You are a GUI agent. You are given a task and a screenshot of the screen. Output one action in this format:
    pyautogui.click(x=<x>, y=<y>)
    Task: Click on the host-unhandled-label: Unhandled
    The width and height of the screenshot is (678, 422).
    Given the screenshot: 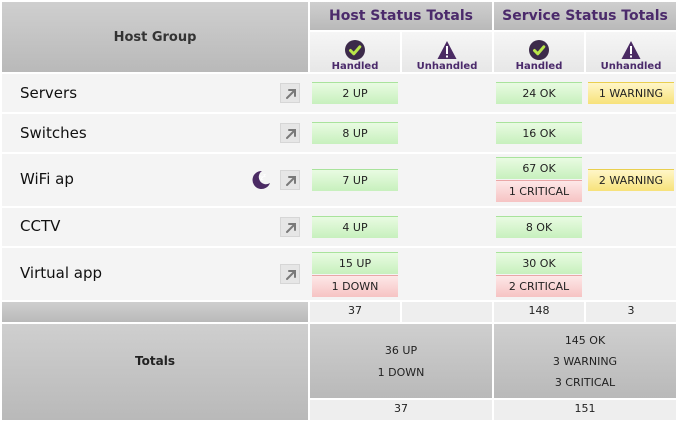 What is the action you would take?
    pyautogui.click(x=447, y=66)
    